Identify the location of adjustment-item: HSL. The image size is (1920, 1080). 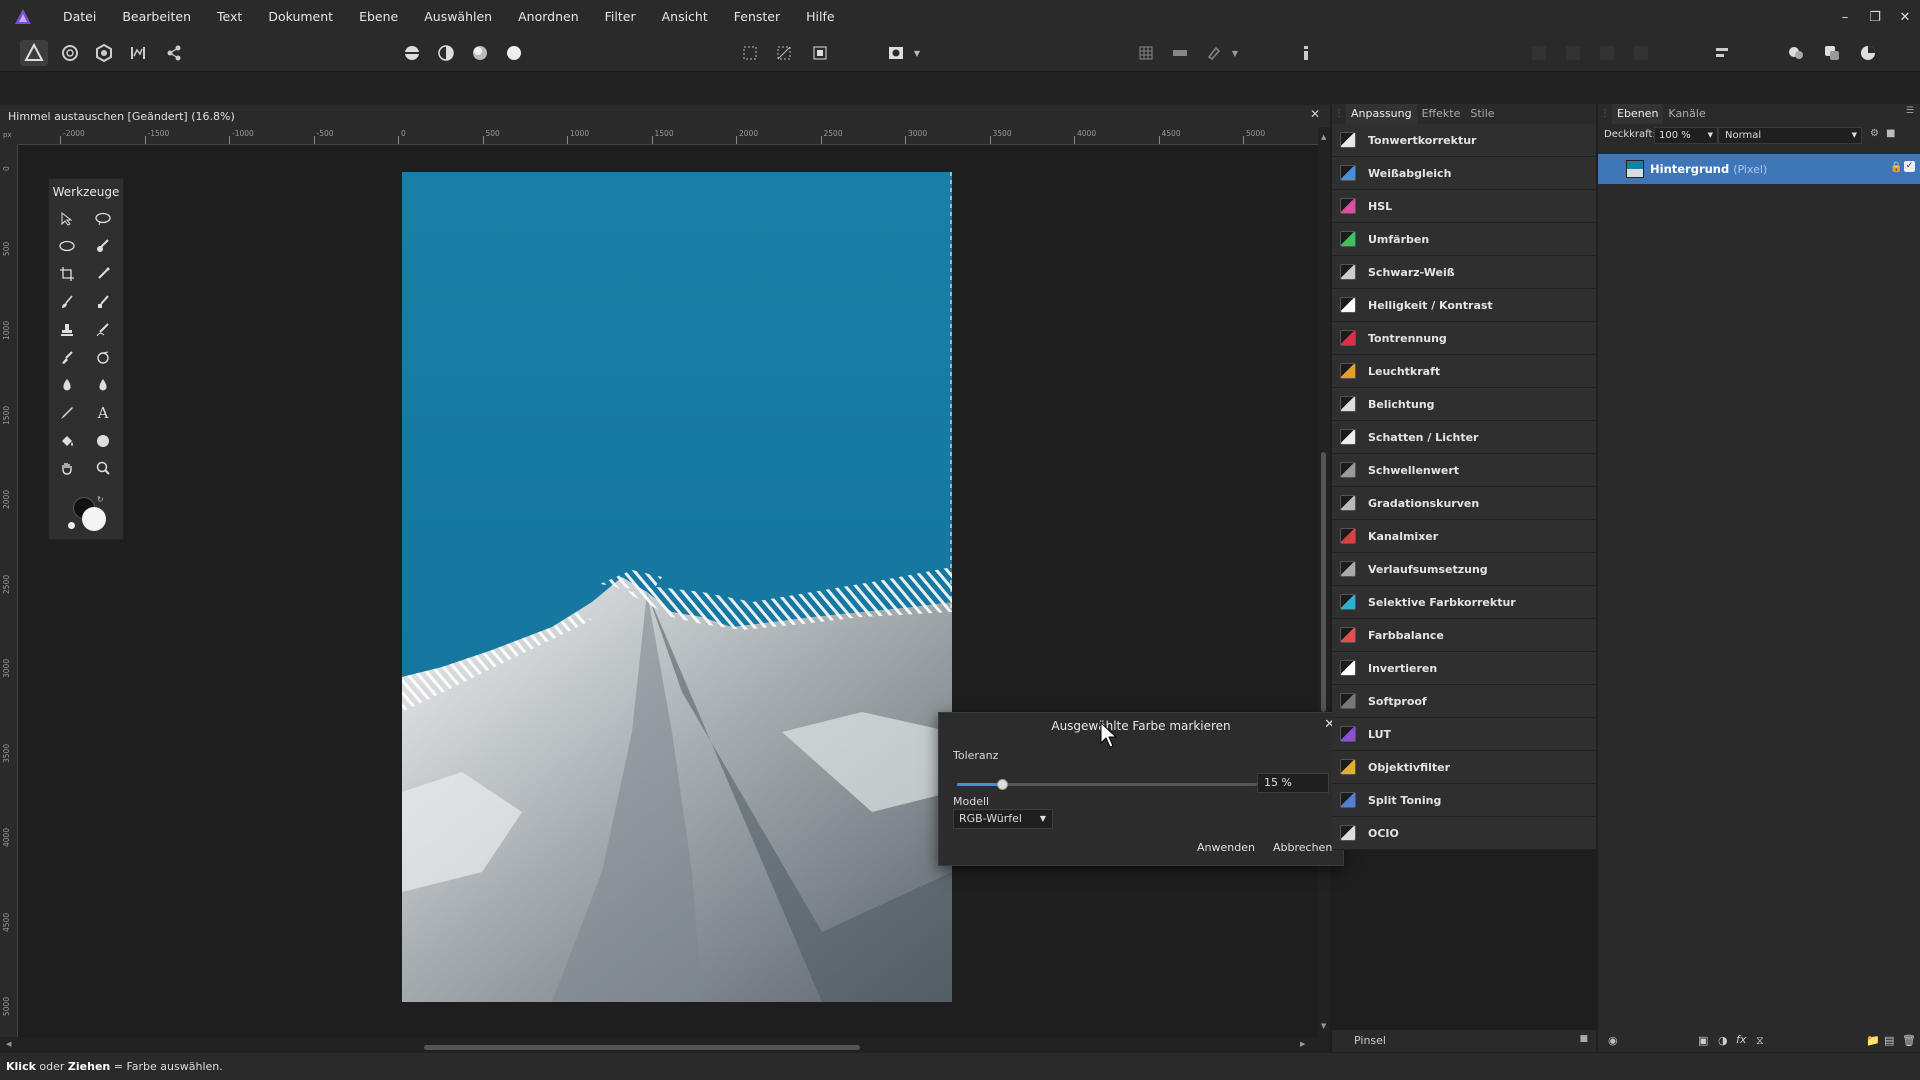
(1464, 206).